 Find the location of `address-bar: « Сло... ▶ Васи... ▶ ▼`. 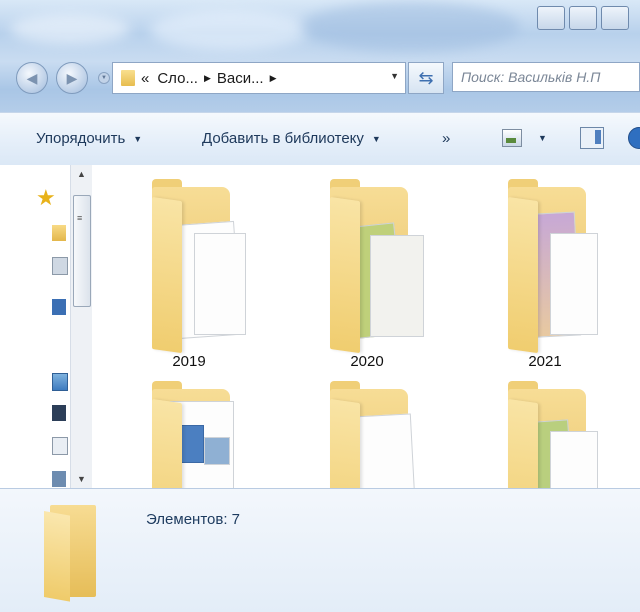

address-bar: « Сло... ▶ Васи... ▶ ▼ is located at coordinates (259, 78).